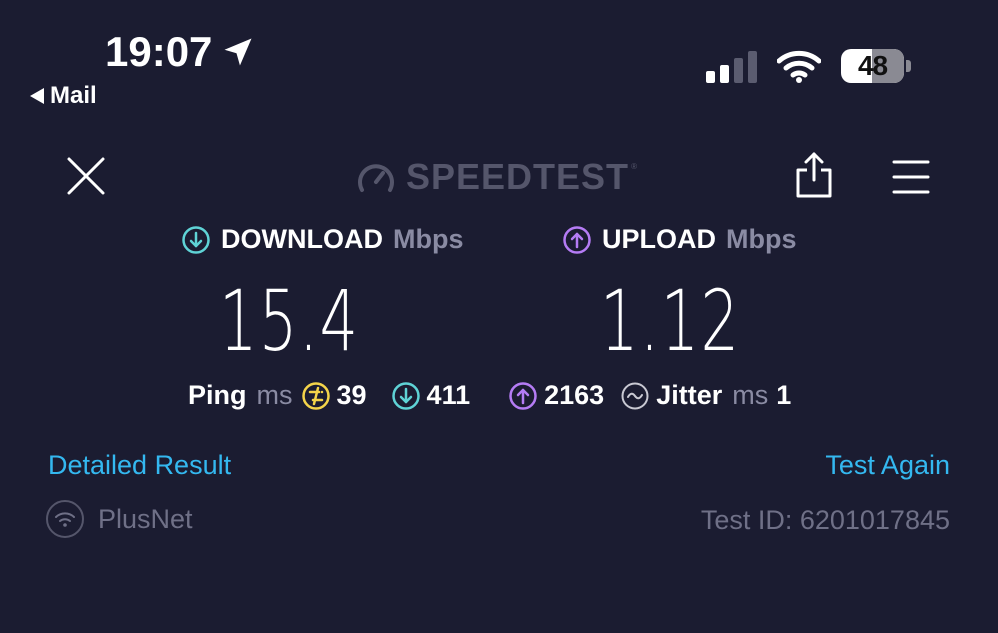  Describe the element at coordinates (145, 518) in the screenshot. I see `provider-name: PlusNet` at that location.